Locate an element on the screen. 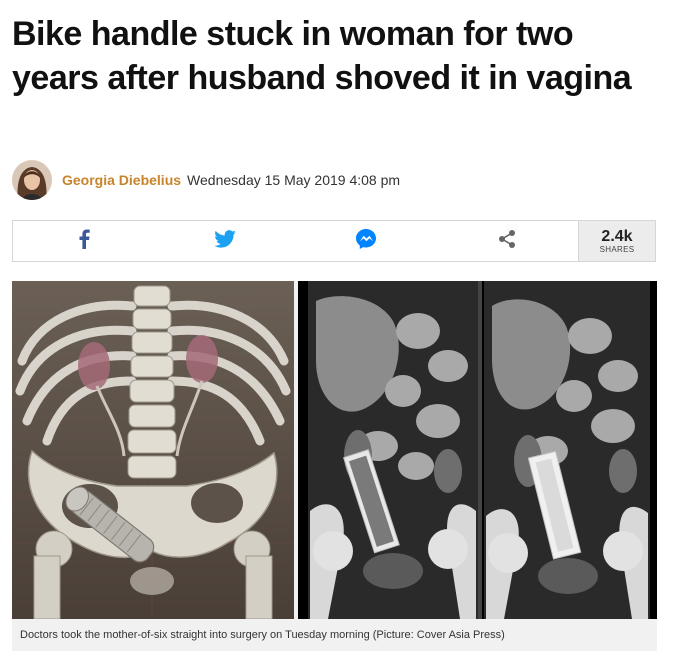 The image size is (673, 664). author-avatar is located at coordinates (32, 180).